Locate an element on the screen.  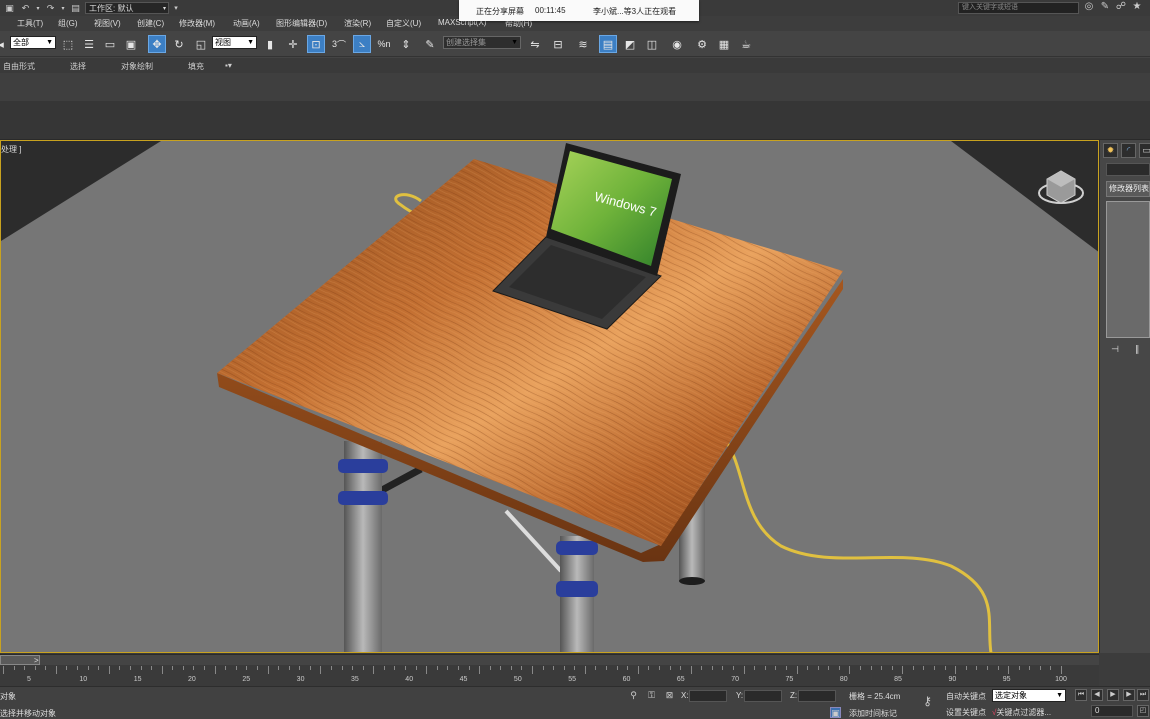
modifier-list-dropdown: 修改器列表 is located at coordinates (1128, 189).